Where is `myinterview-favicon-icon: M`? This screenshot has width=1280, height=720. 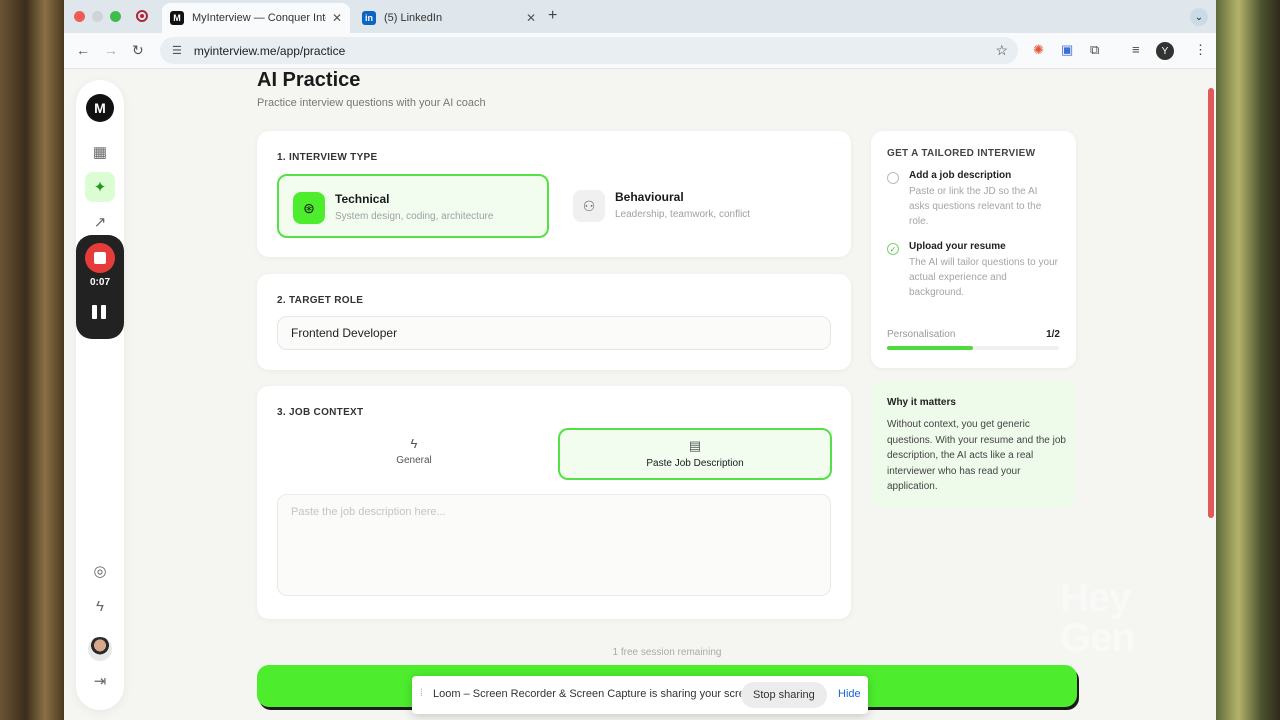 myinterview-favicon-icon: M is located at coordinates (177, 18).